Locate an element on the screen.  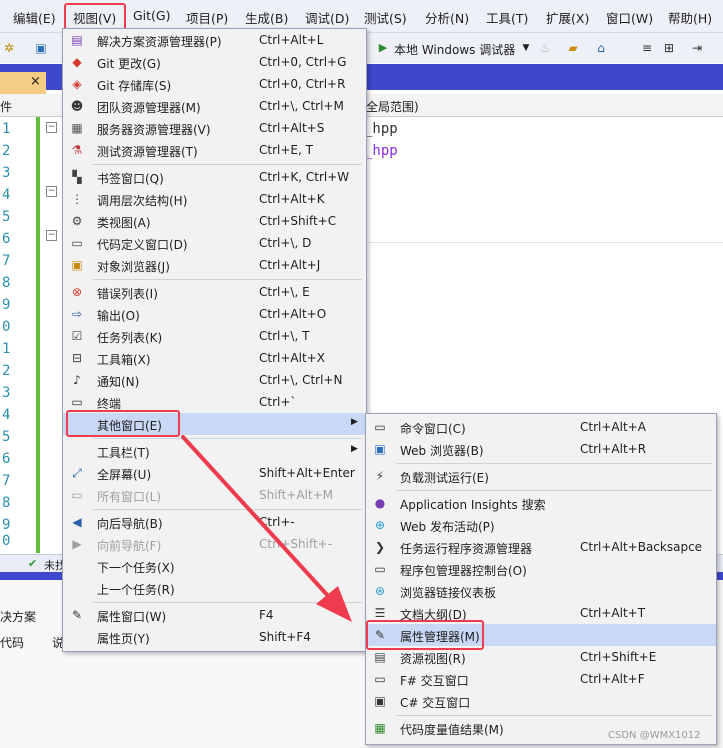
watermark: CSDN @WMX1012 is located at coordinates (654, 735).